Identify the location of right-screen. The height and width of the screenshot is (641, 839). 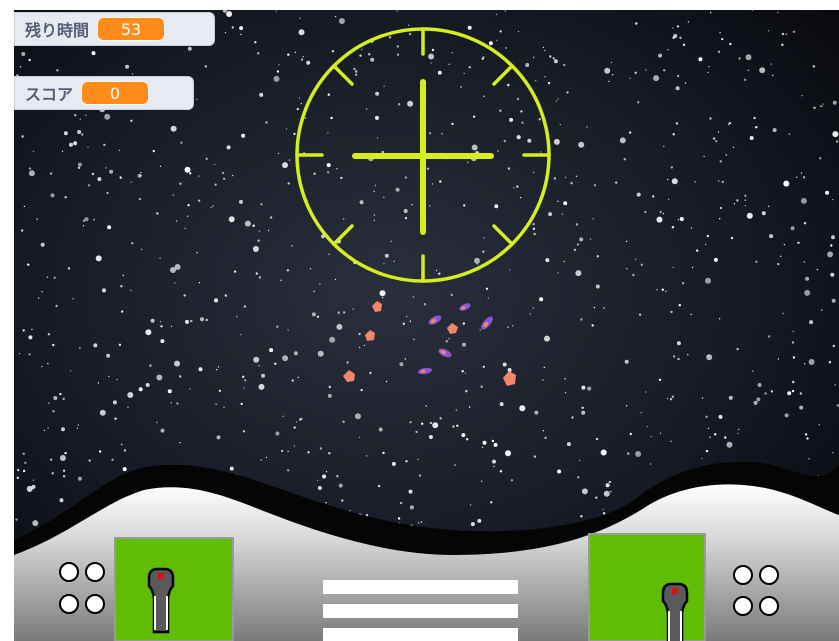
(647, 587).